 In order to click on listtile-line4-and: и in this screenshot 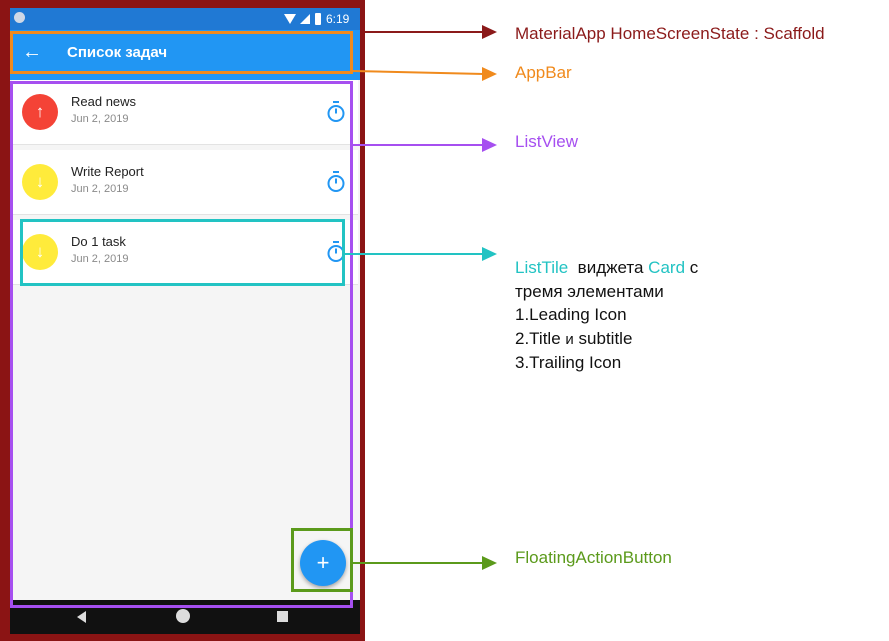, I will do `click(569, 339)`.